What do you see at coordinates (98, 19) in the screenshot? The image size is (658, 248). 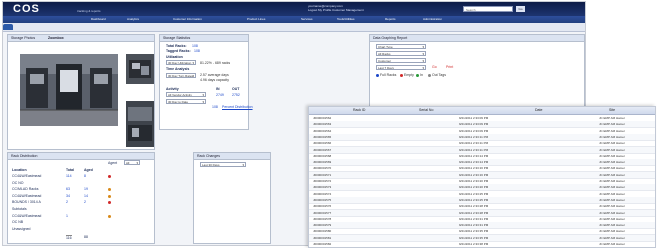 I see `nav-item-dashboard: Dashboard` at bounding box center [98, 19].